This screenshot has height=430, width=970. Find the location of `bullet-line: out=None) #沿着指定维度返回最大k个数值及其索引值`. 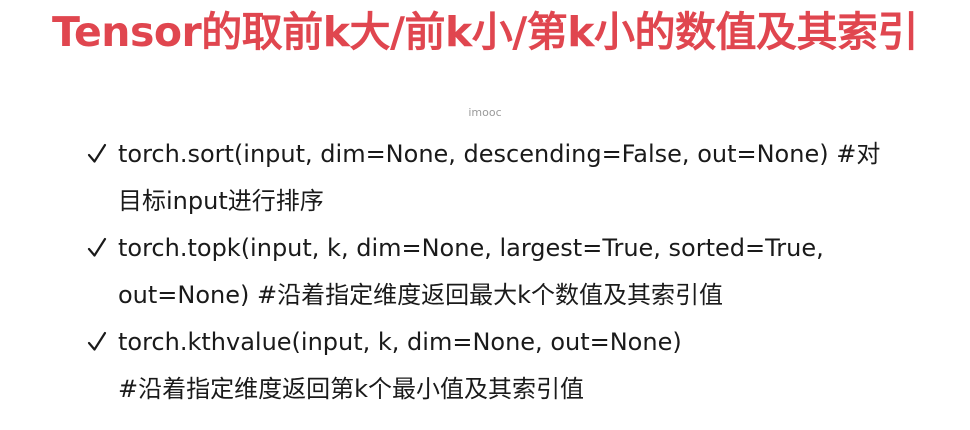

bullet-line: out=None) #沿着指定维度返回最大k个数值及其索引值 is located at coordinates (421, 295).